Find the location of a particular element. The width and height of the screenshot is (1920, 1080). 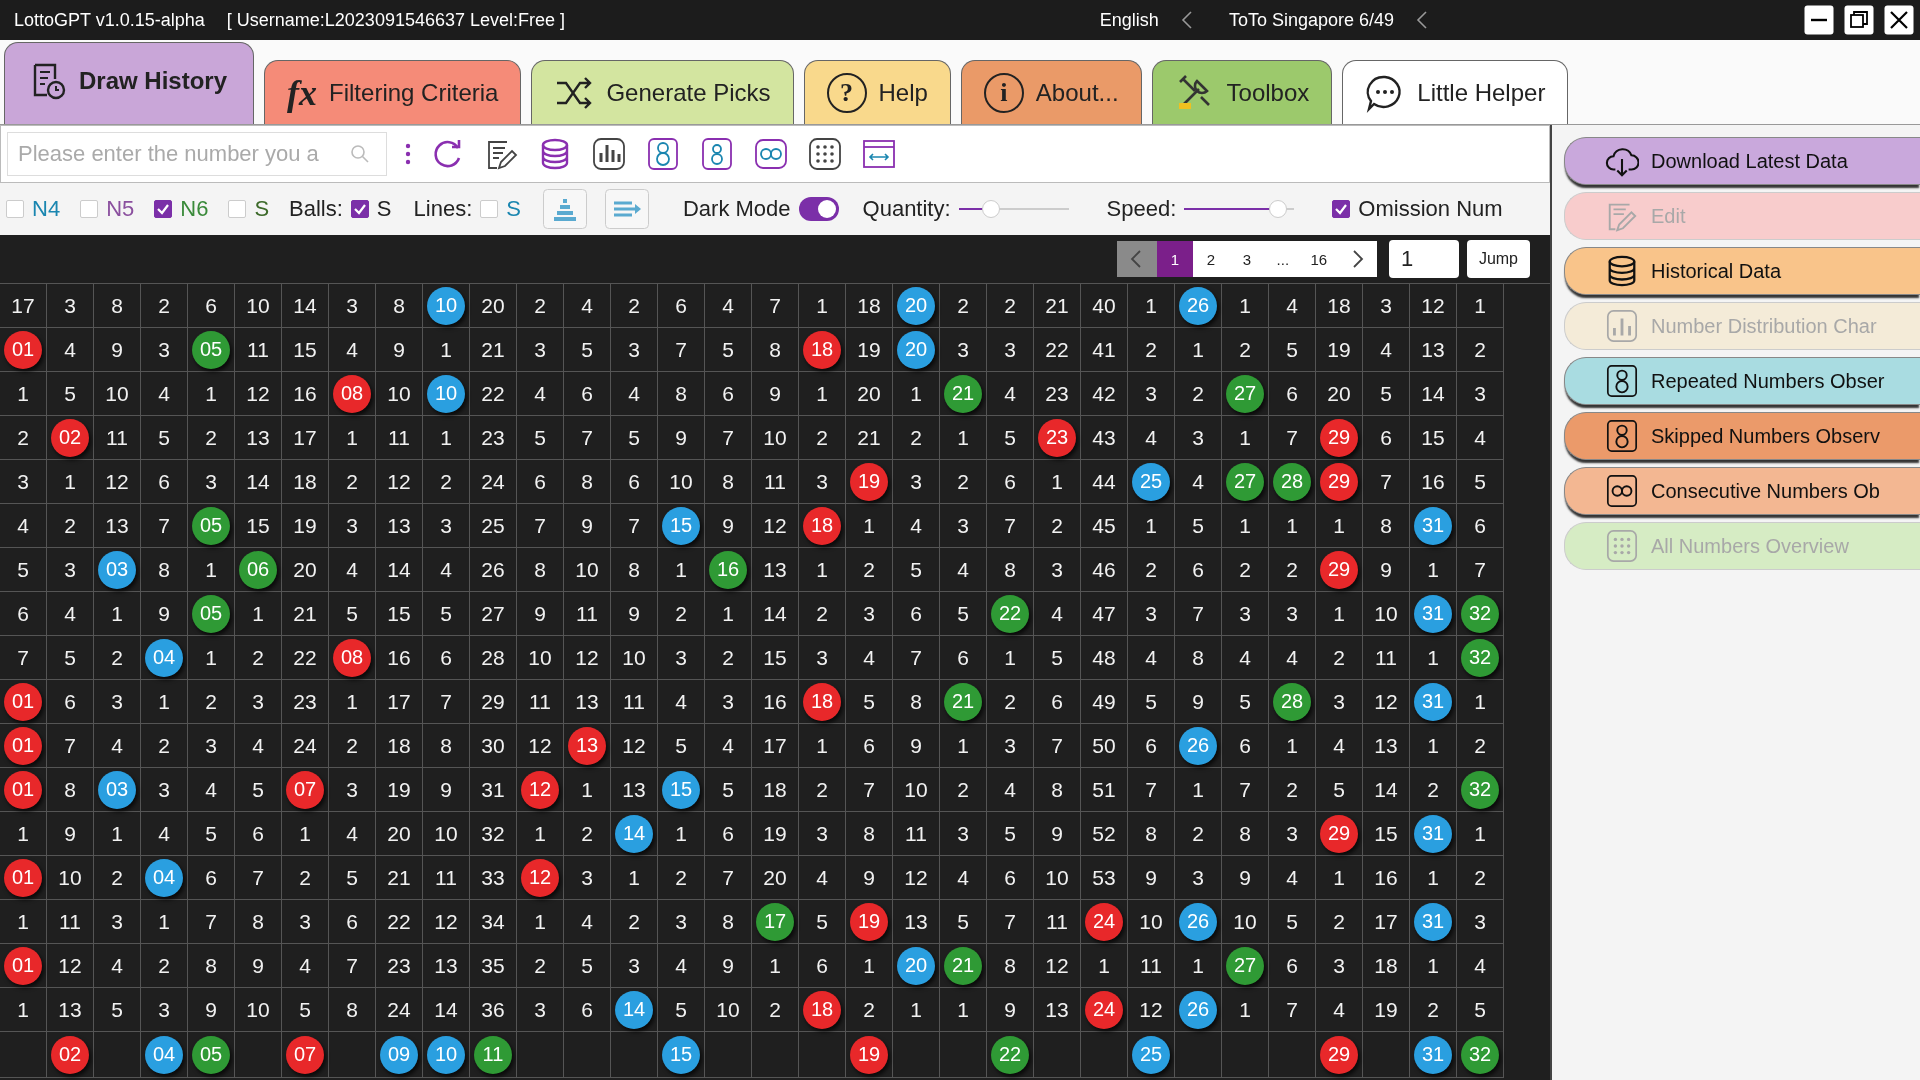

sidebar-button: Download Latest Data is located at coordinates (1742, 161).